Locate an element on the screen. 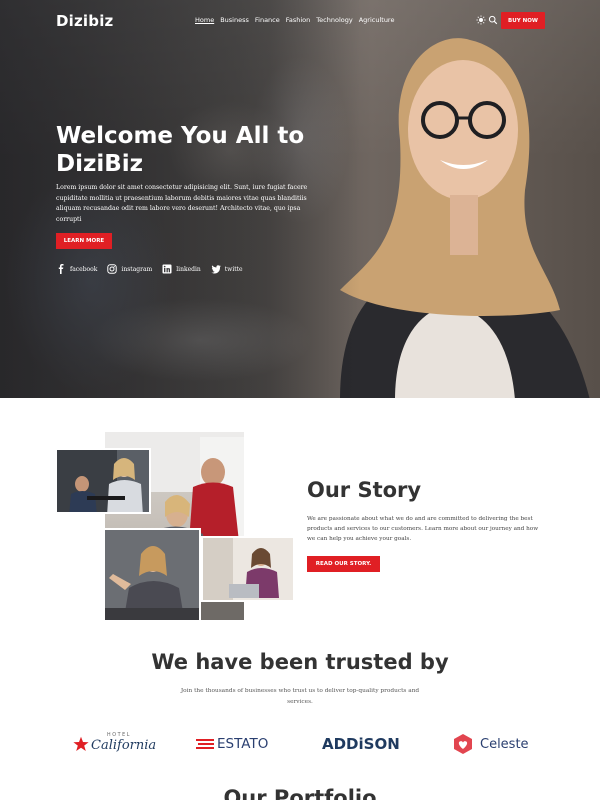 This screenshot has width=600, height=800. nav-item-finance: Finance is located at coordinates (267, 20).